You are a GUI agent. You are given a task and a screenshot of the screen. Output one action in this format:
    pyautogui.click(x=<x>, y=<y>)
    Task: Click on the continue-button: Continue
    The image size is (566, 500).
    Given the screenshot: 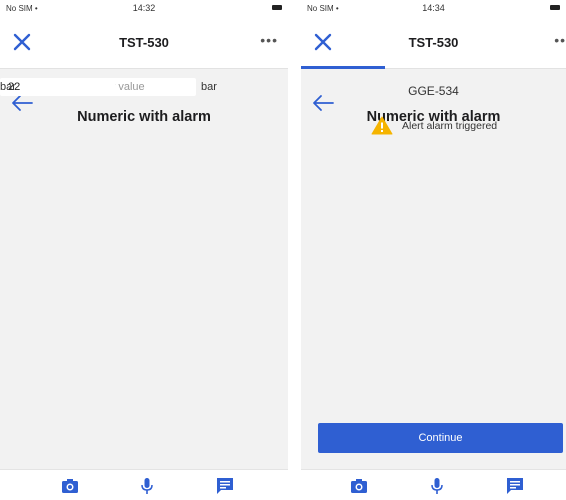 What is the action you would take?
    pyautogui.click(x=440, y=438)
    